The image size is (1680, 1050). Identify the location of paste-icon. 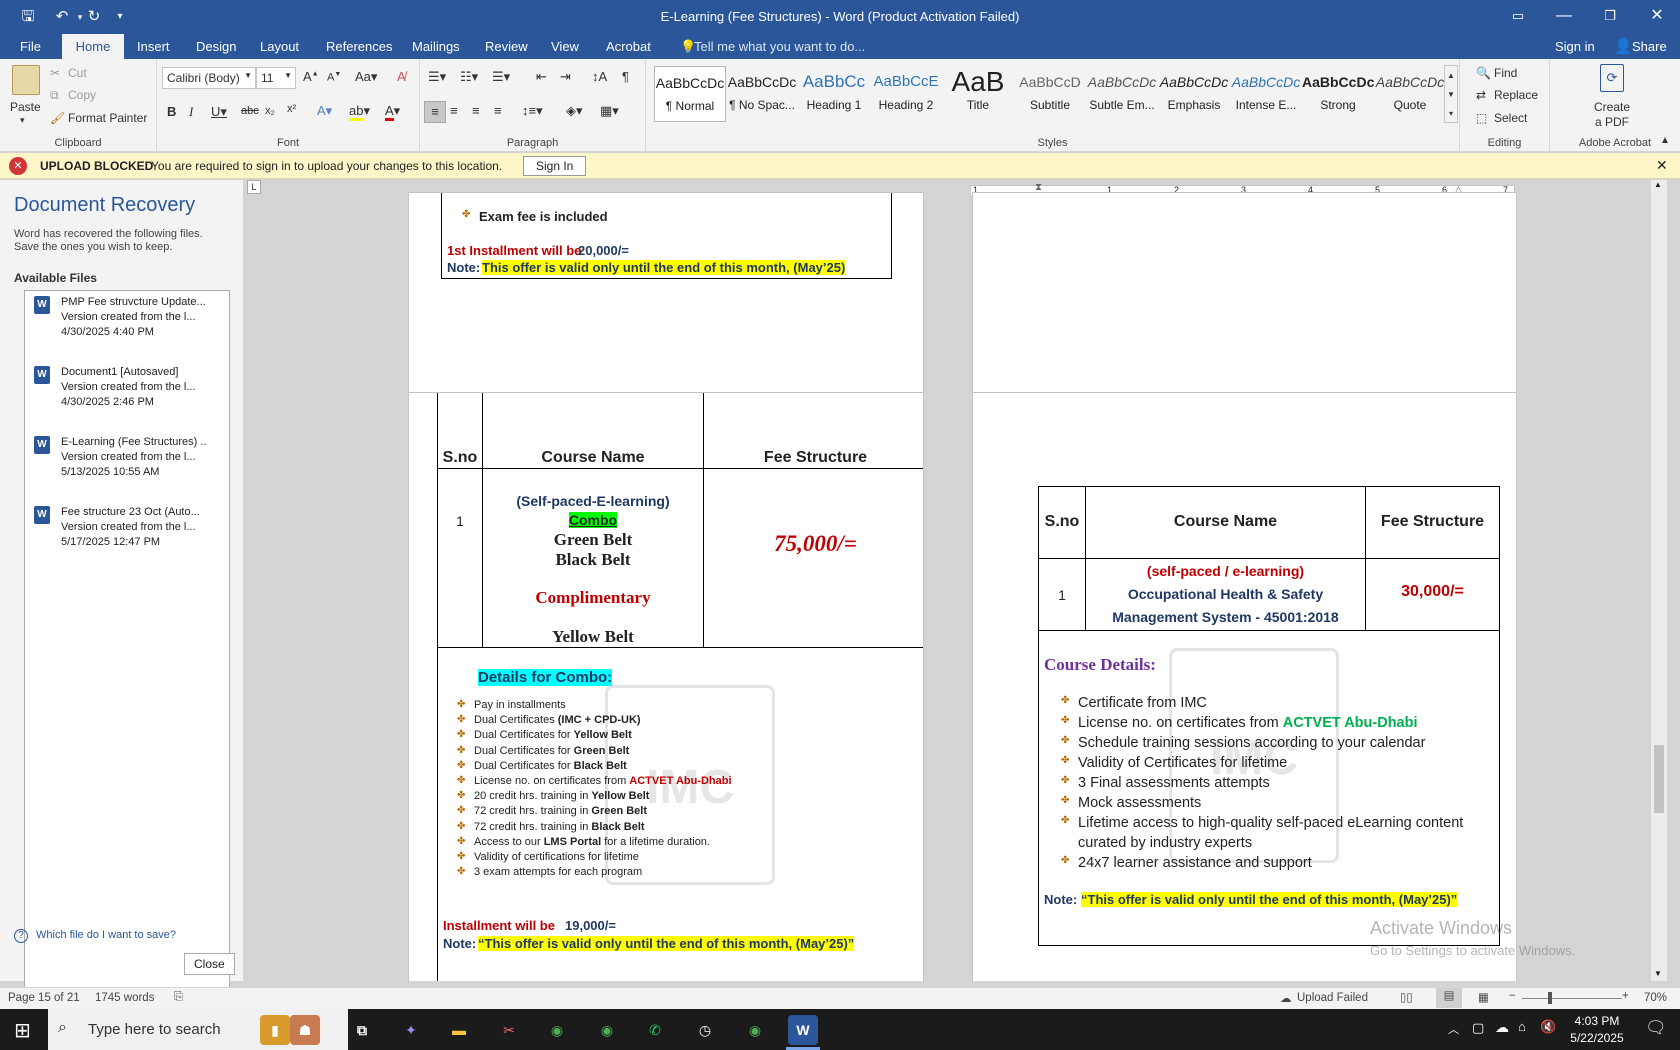
(26, 80).